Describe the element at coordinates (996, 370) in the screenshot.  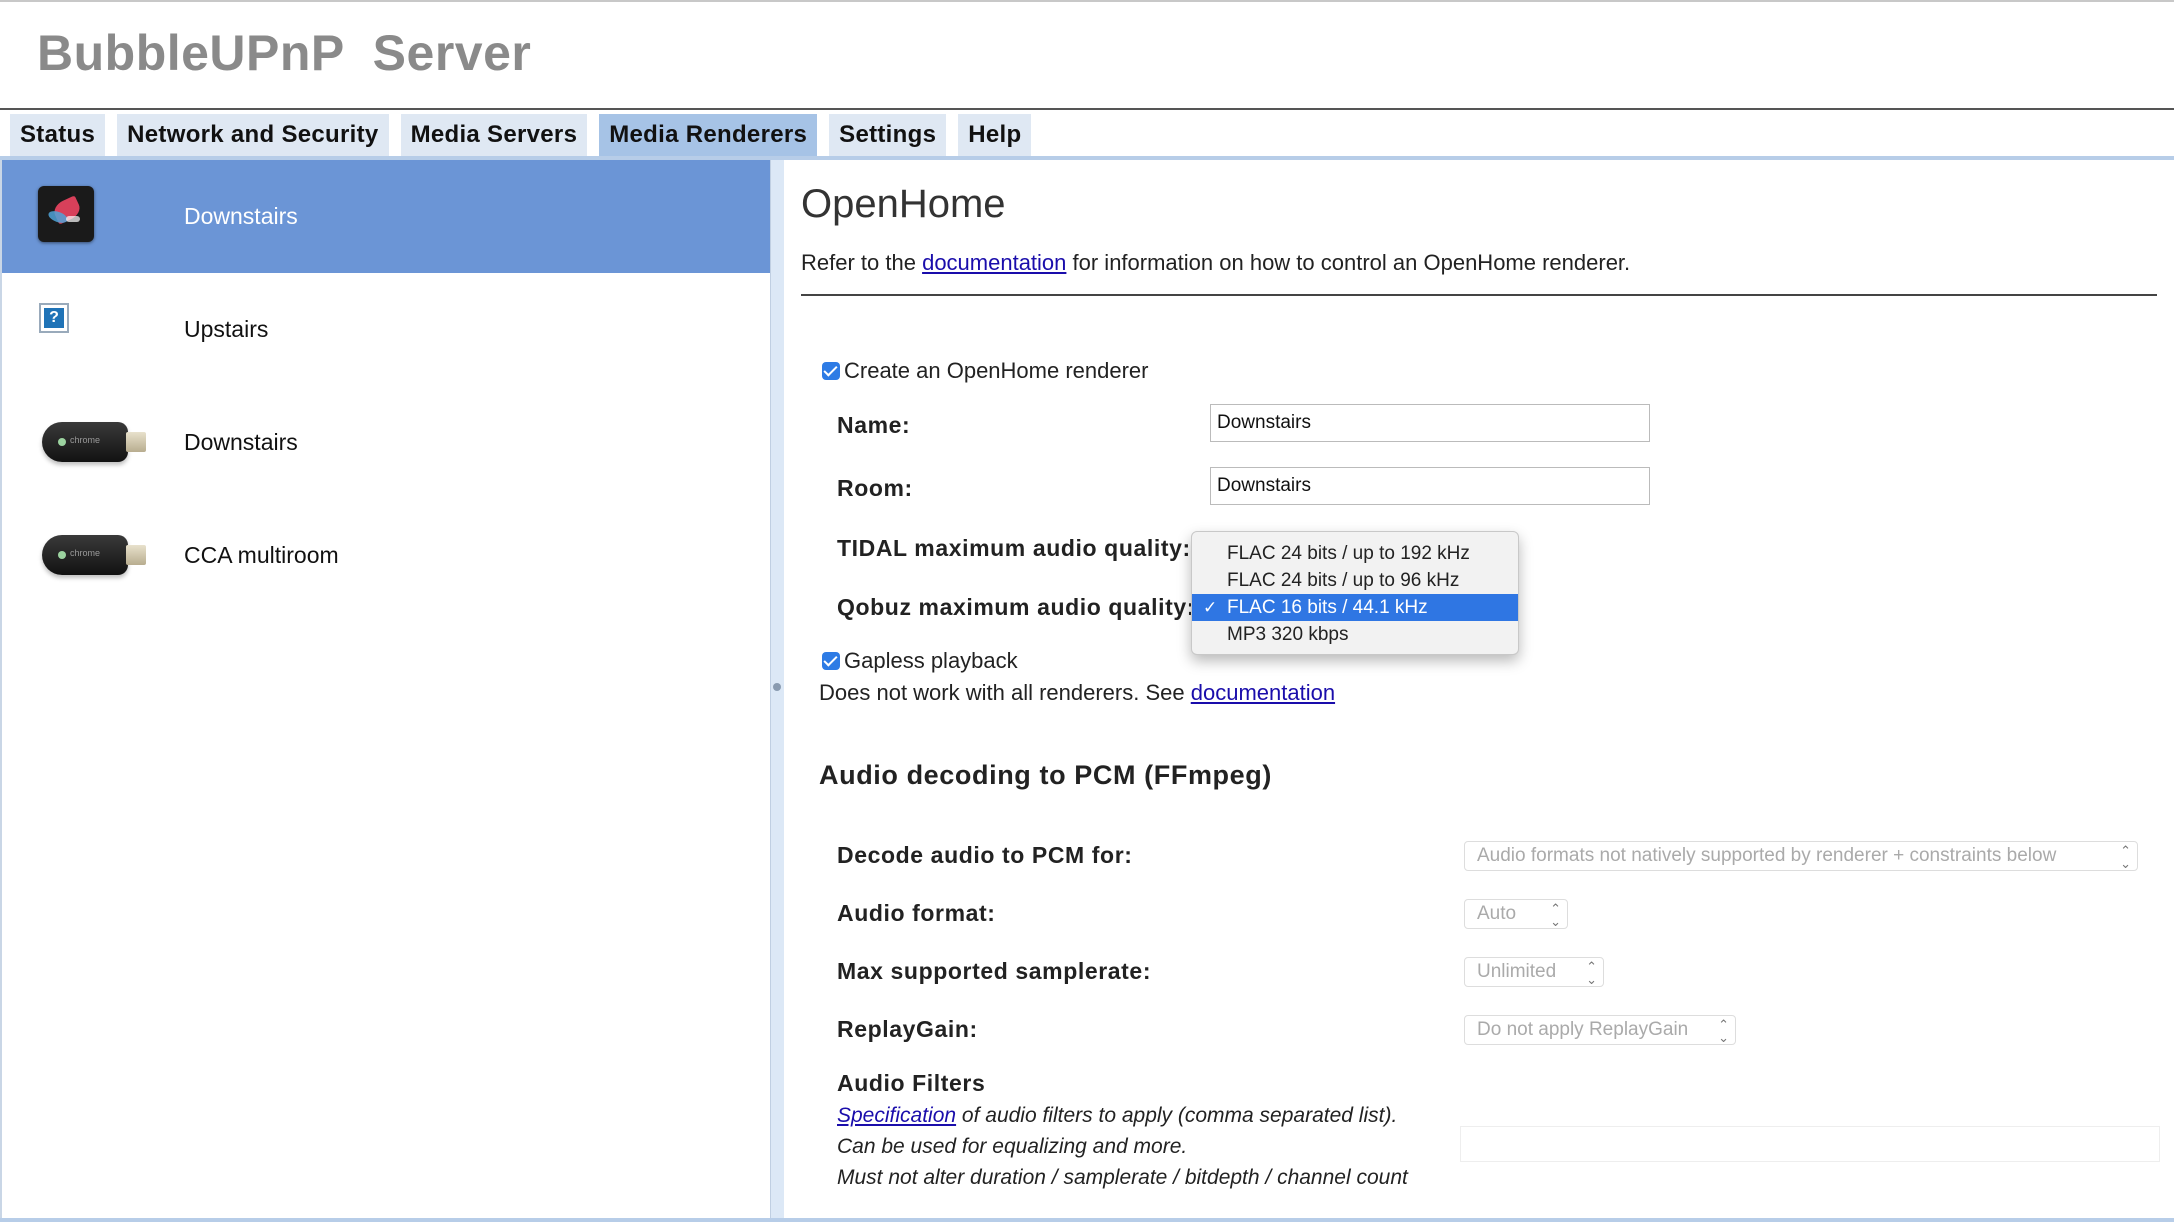
I see `create-openhome-label: Create an OpenHome renderer` at that location.